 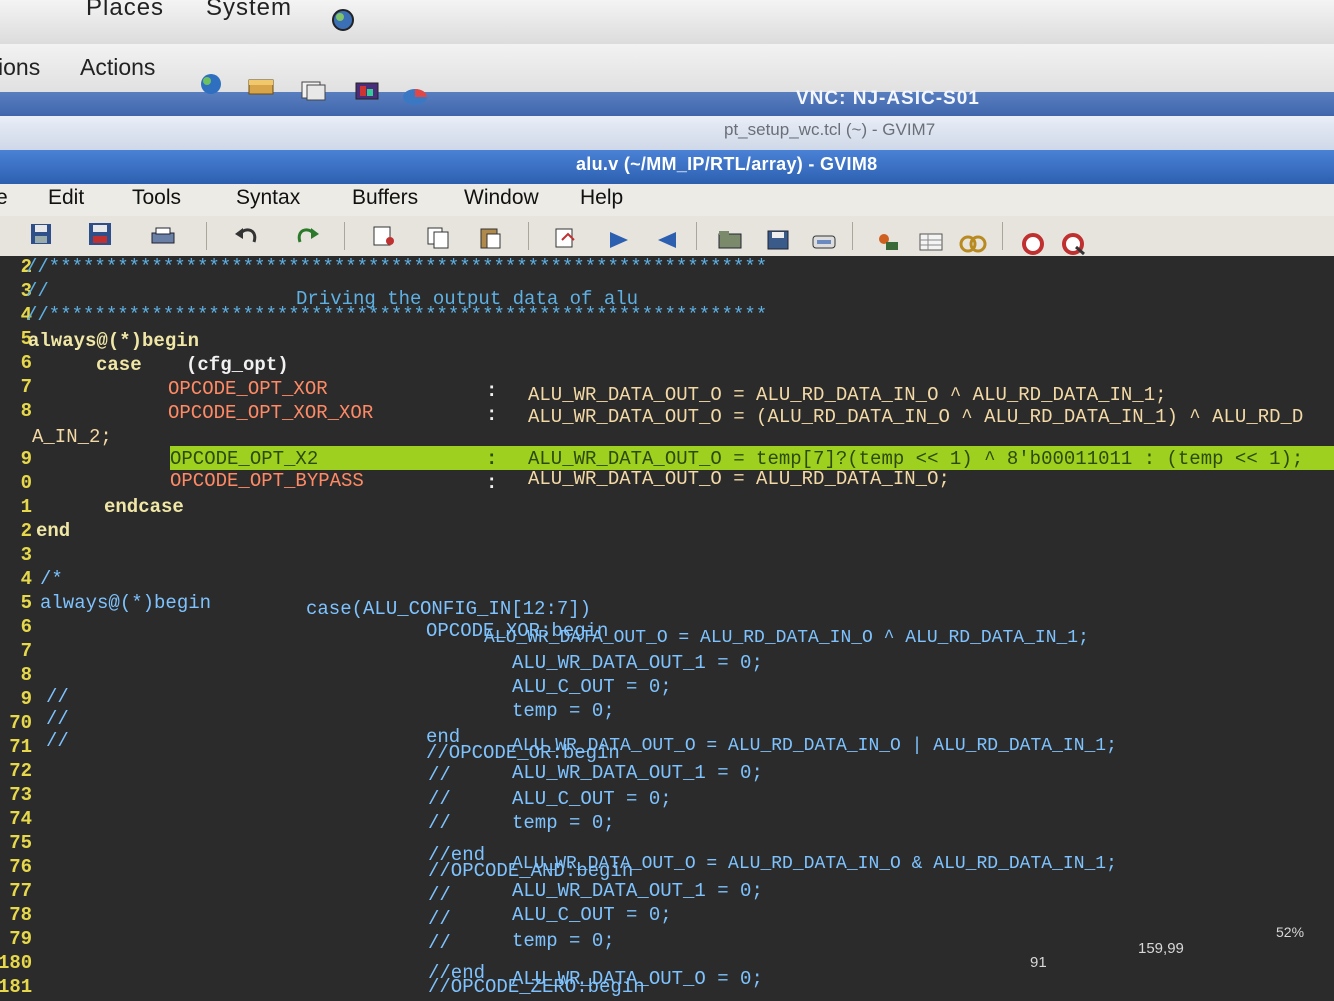 What do you see at coordinates (313, 90) in the screenshot?
I see `documents-icon` at bounding box center [313, 90].